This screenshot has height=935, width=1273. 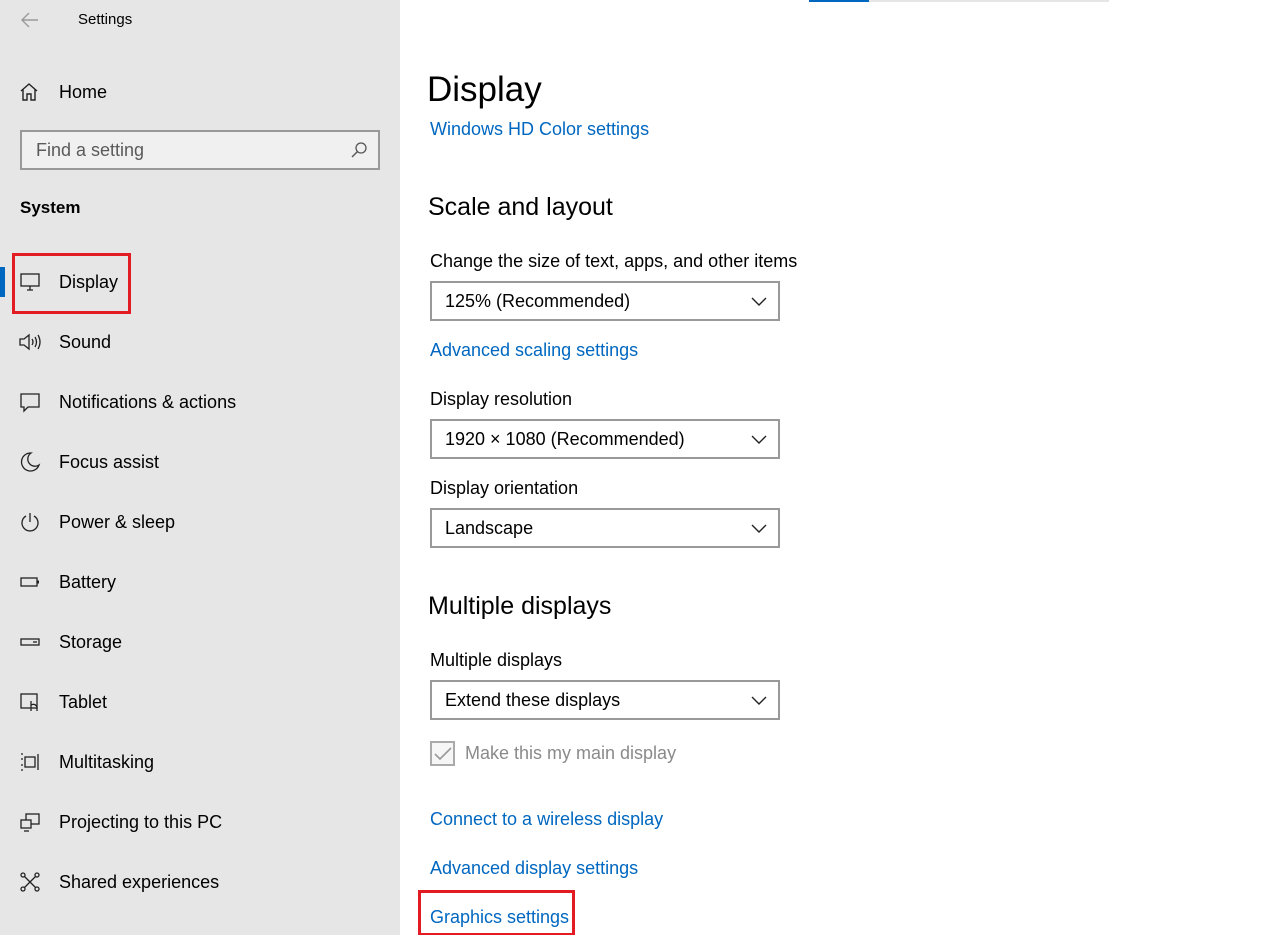 I want to click on power-icon, so click(x=30, y=522).